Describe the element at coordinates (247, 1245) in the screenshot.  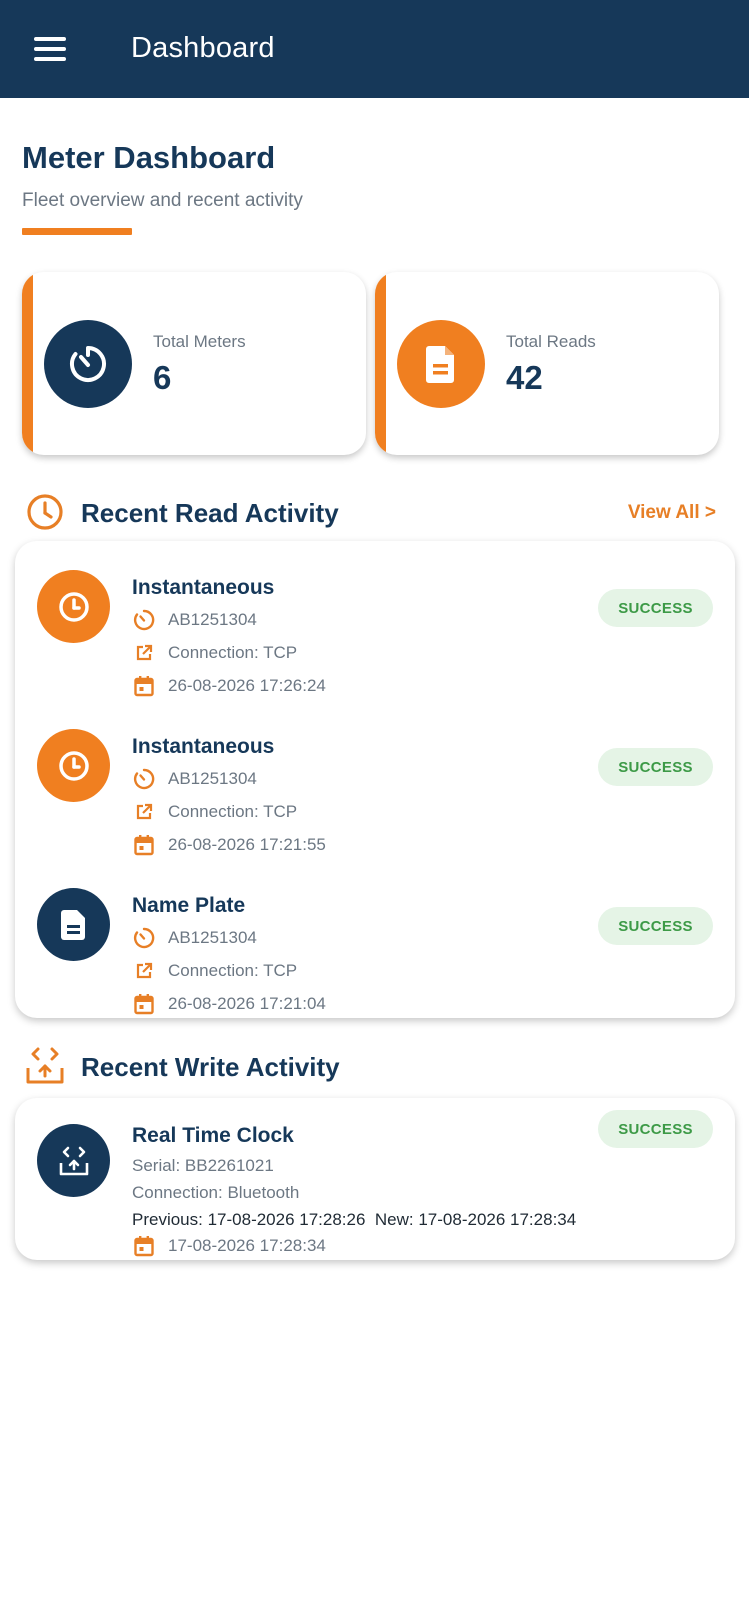
I see `timestamp: 17-08-2026 17:28:34` at that location.